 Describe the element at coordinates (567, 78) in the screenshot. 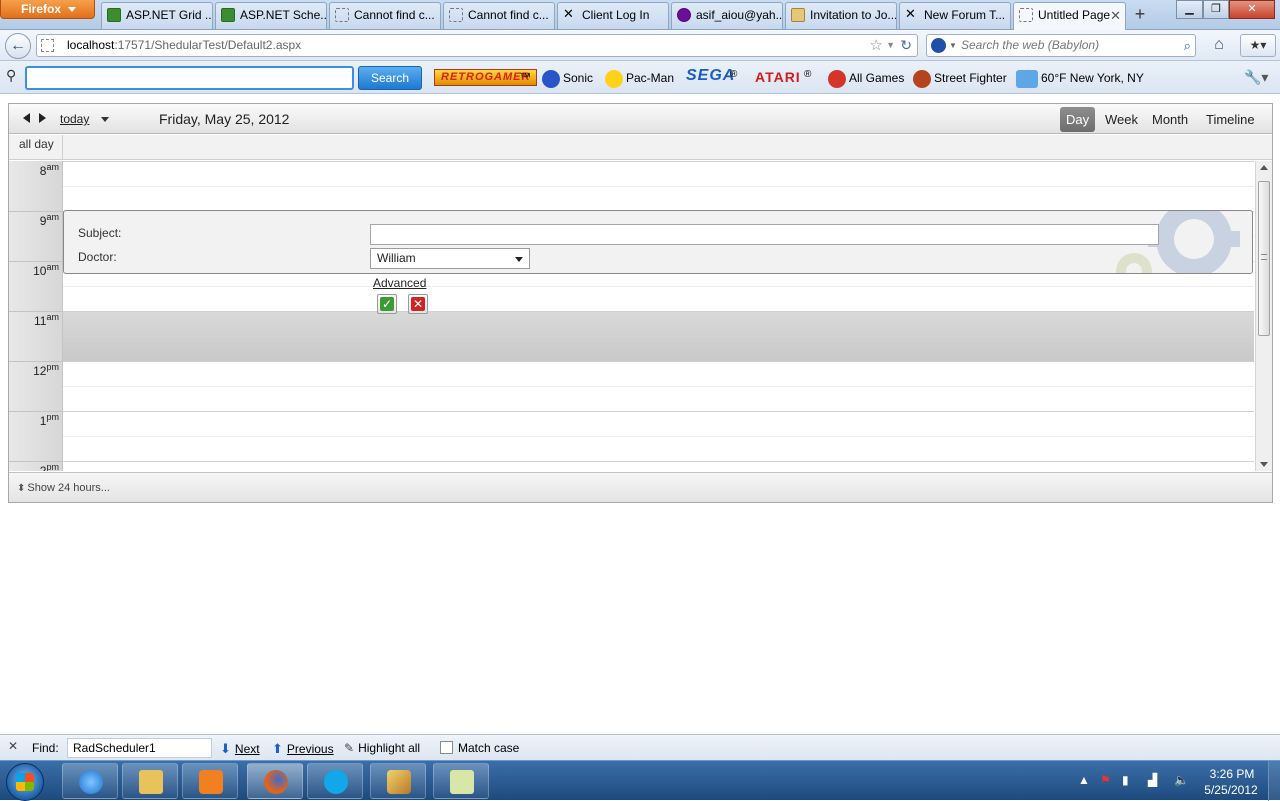

I see `bookmark-sonic: Sonic` at that location.